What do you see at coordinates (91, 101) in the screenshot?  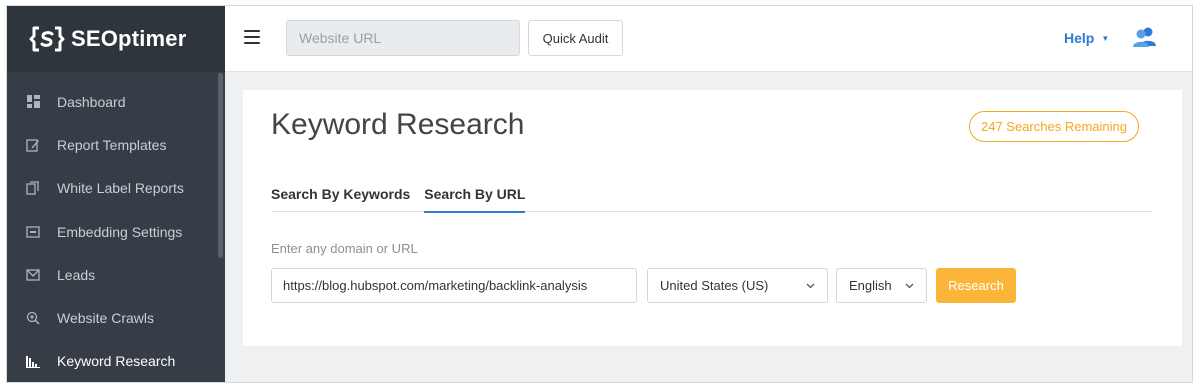 I see `sidebar-item-label: Dashboard` at bounding box center [91, 101].